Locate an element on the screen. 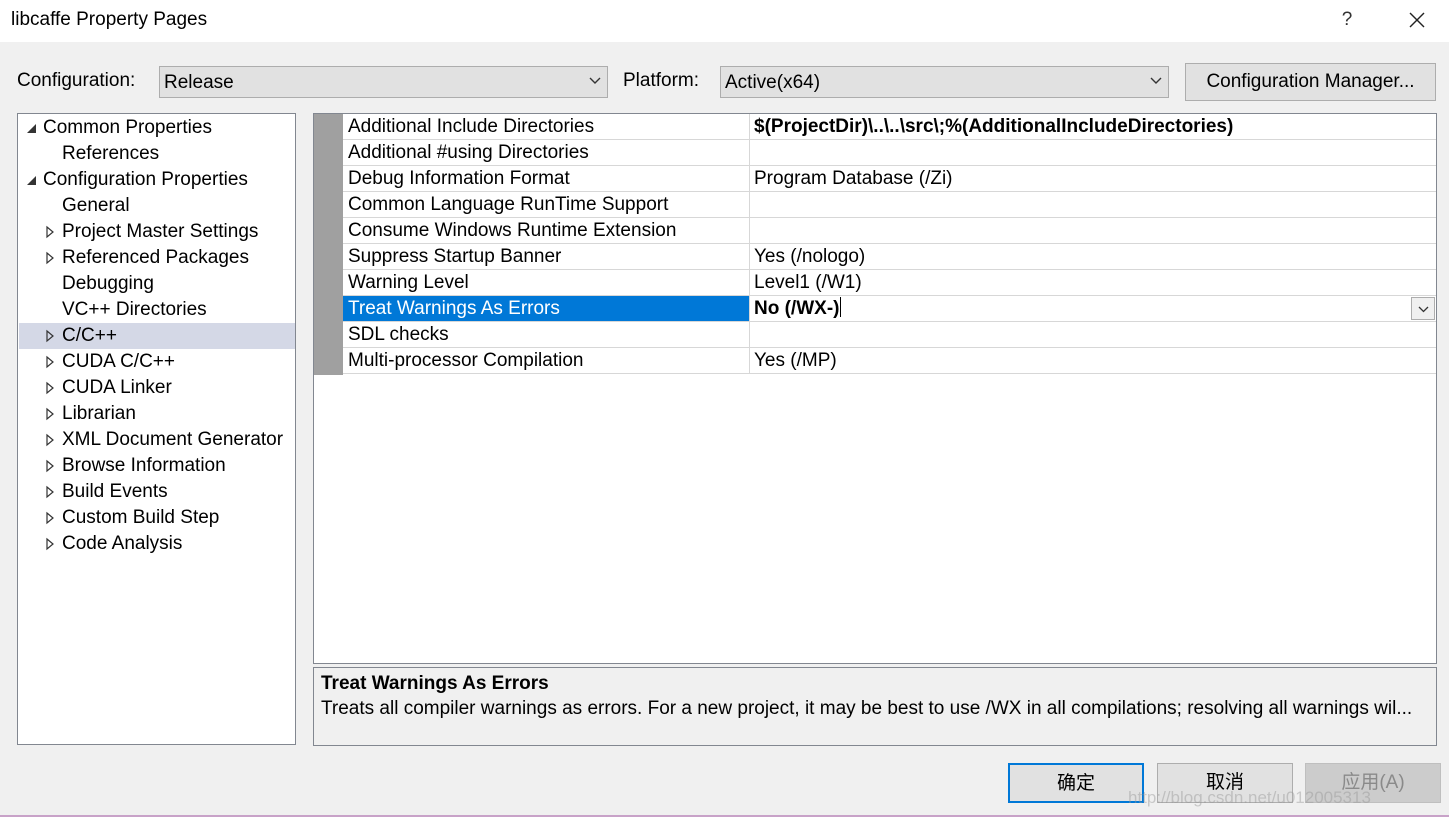 Image resolution: width=1449 pixels, height=817 pixels. tree-item-label: Build Events is located at coordinates (115, 491).